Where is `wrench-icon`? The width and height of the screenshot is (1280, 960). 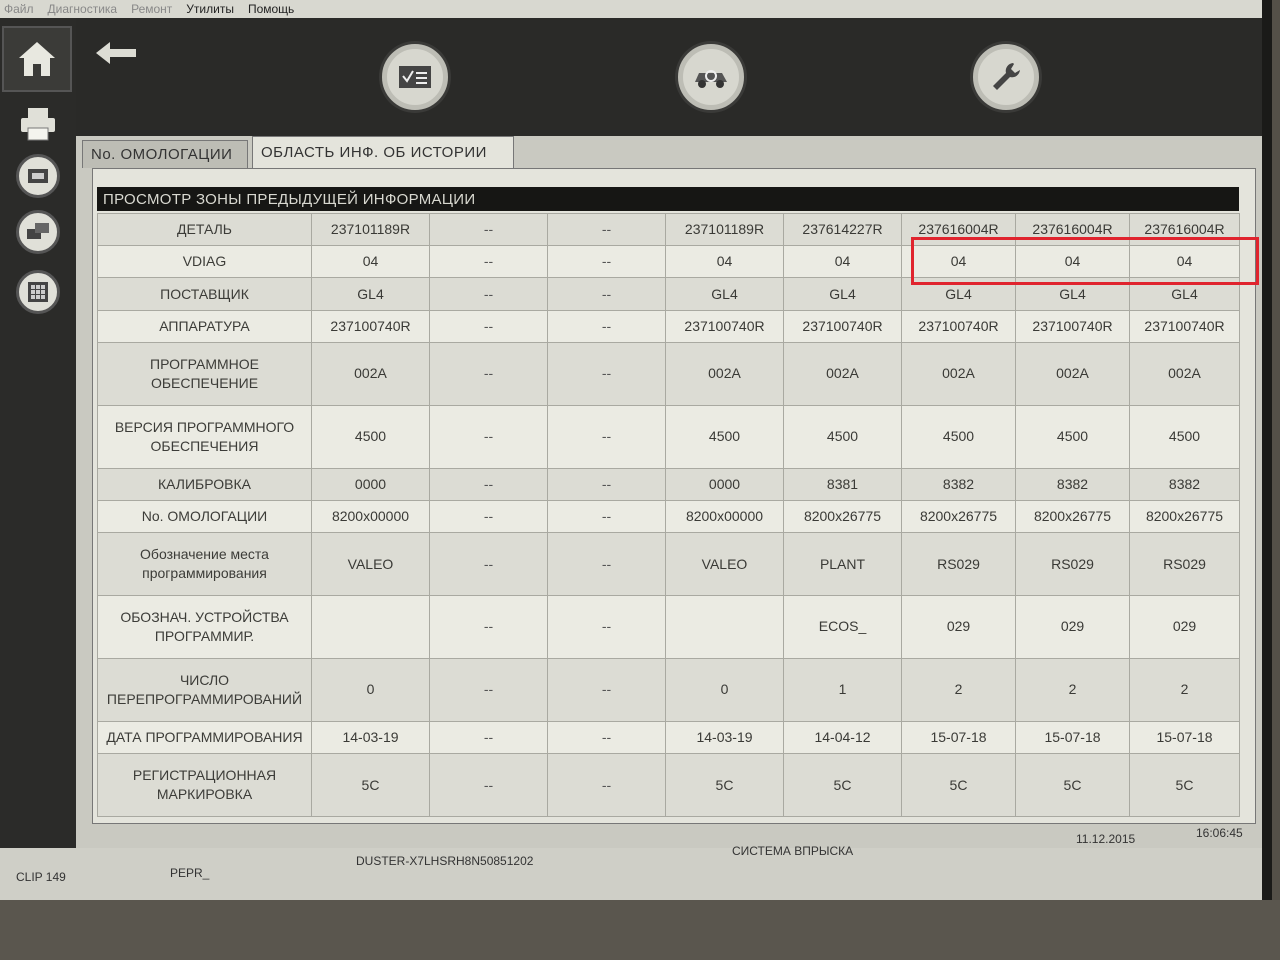
wrench-icon is located at coordinates (1006, 76).